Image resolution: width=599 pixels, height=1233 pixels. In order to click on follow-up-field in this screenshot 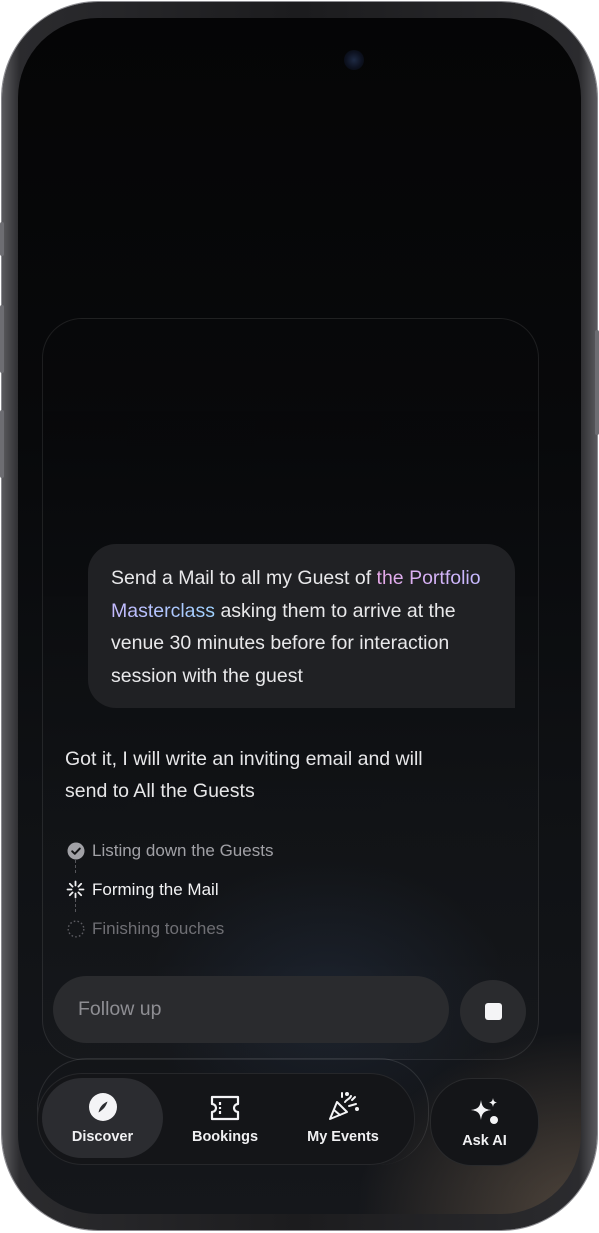, I will do `click(251, 1009)`.